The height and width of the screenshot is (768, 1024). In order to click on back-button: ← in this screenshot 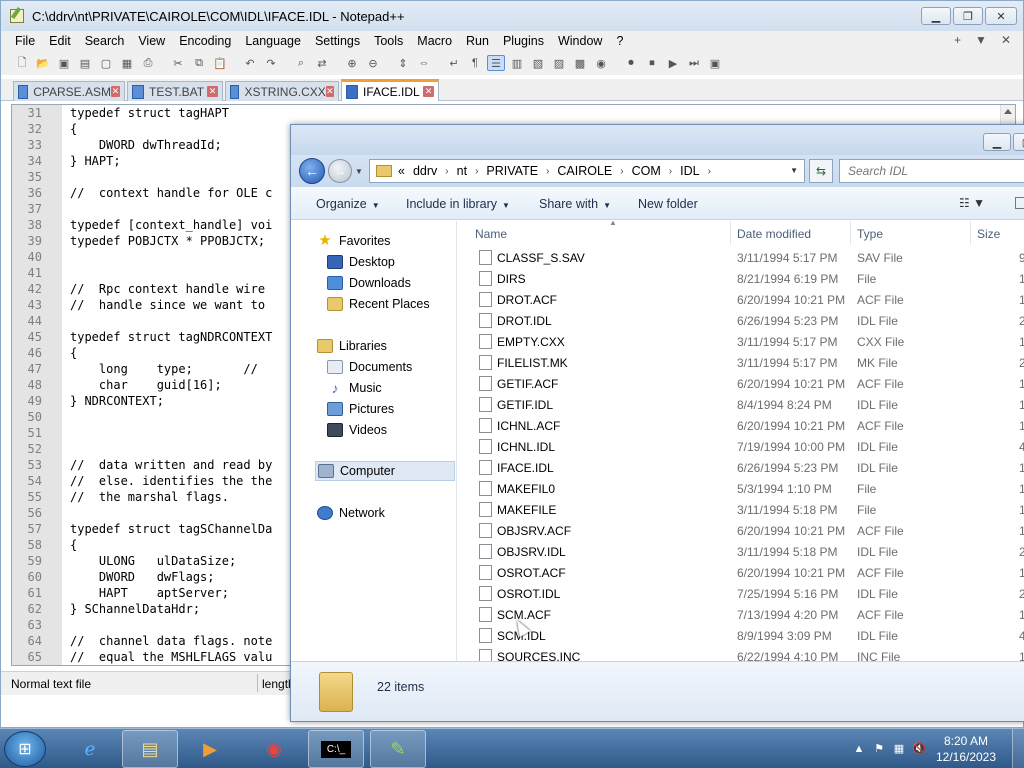, I will do `click(312, 171)`.